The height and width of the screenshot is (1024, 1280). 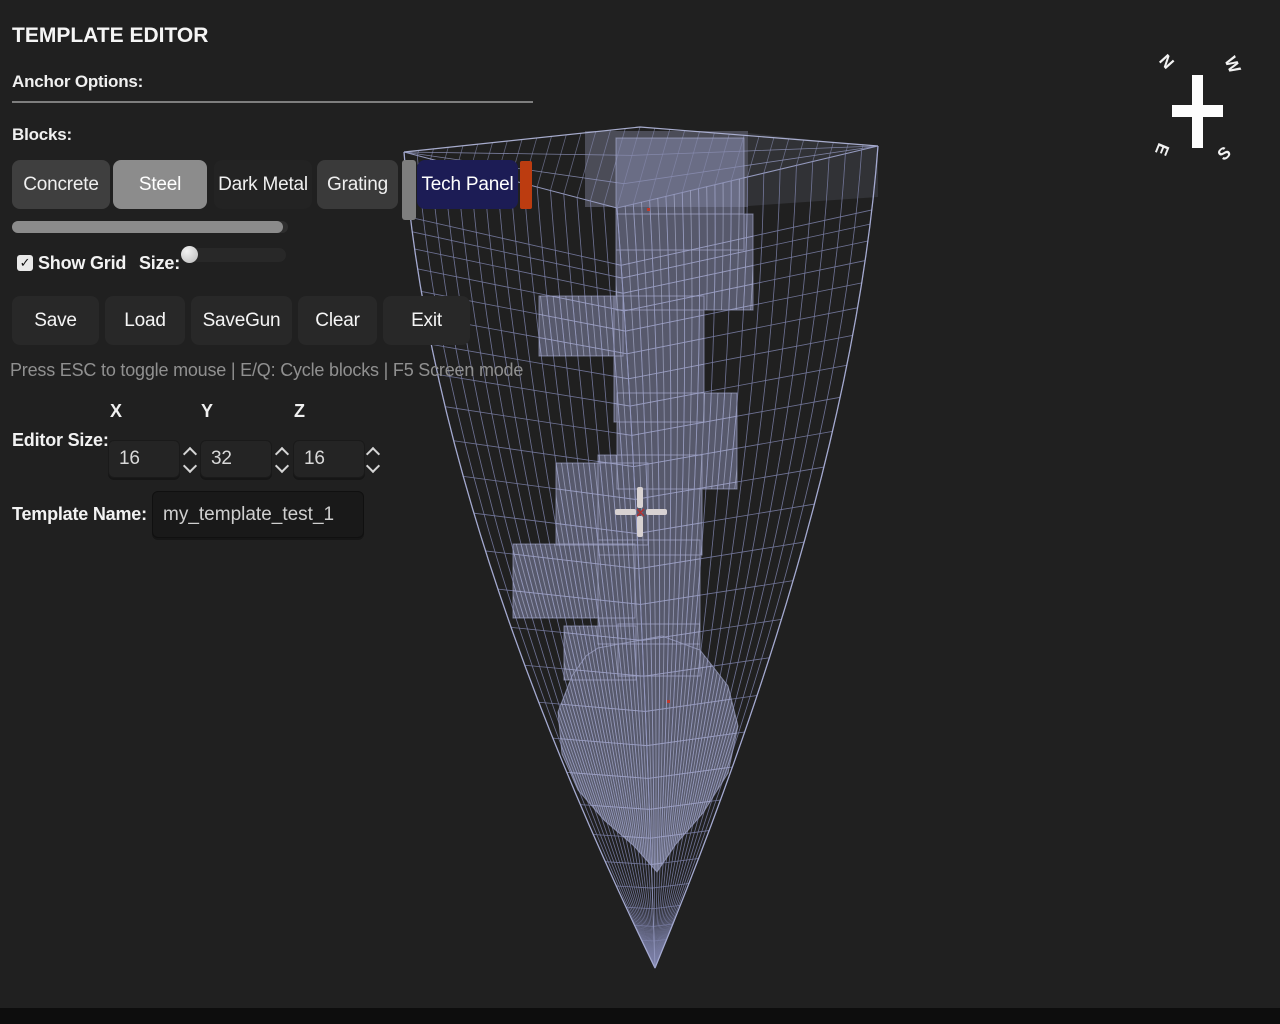 I want to click on editor-size-y-field: 32, so click(x=236, y=459).